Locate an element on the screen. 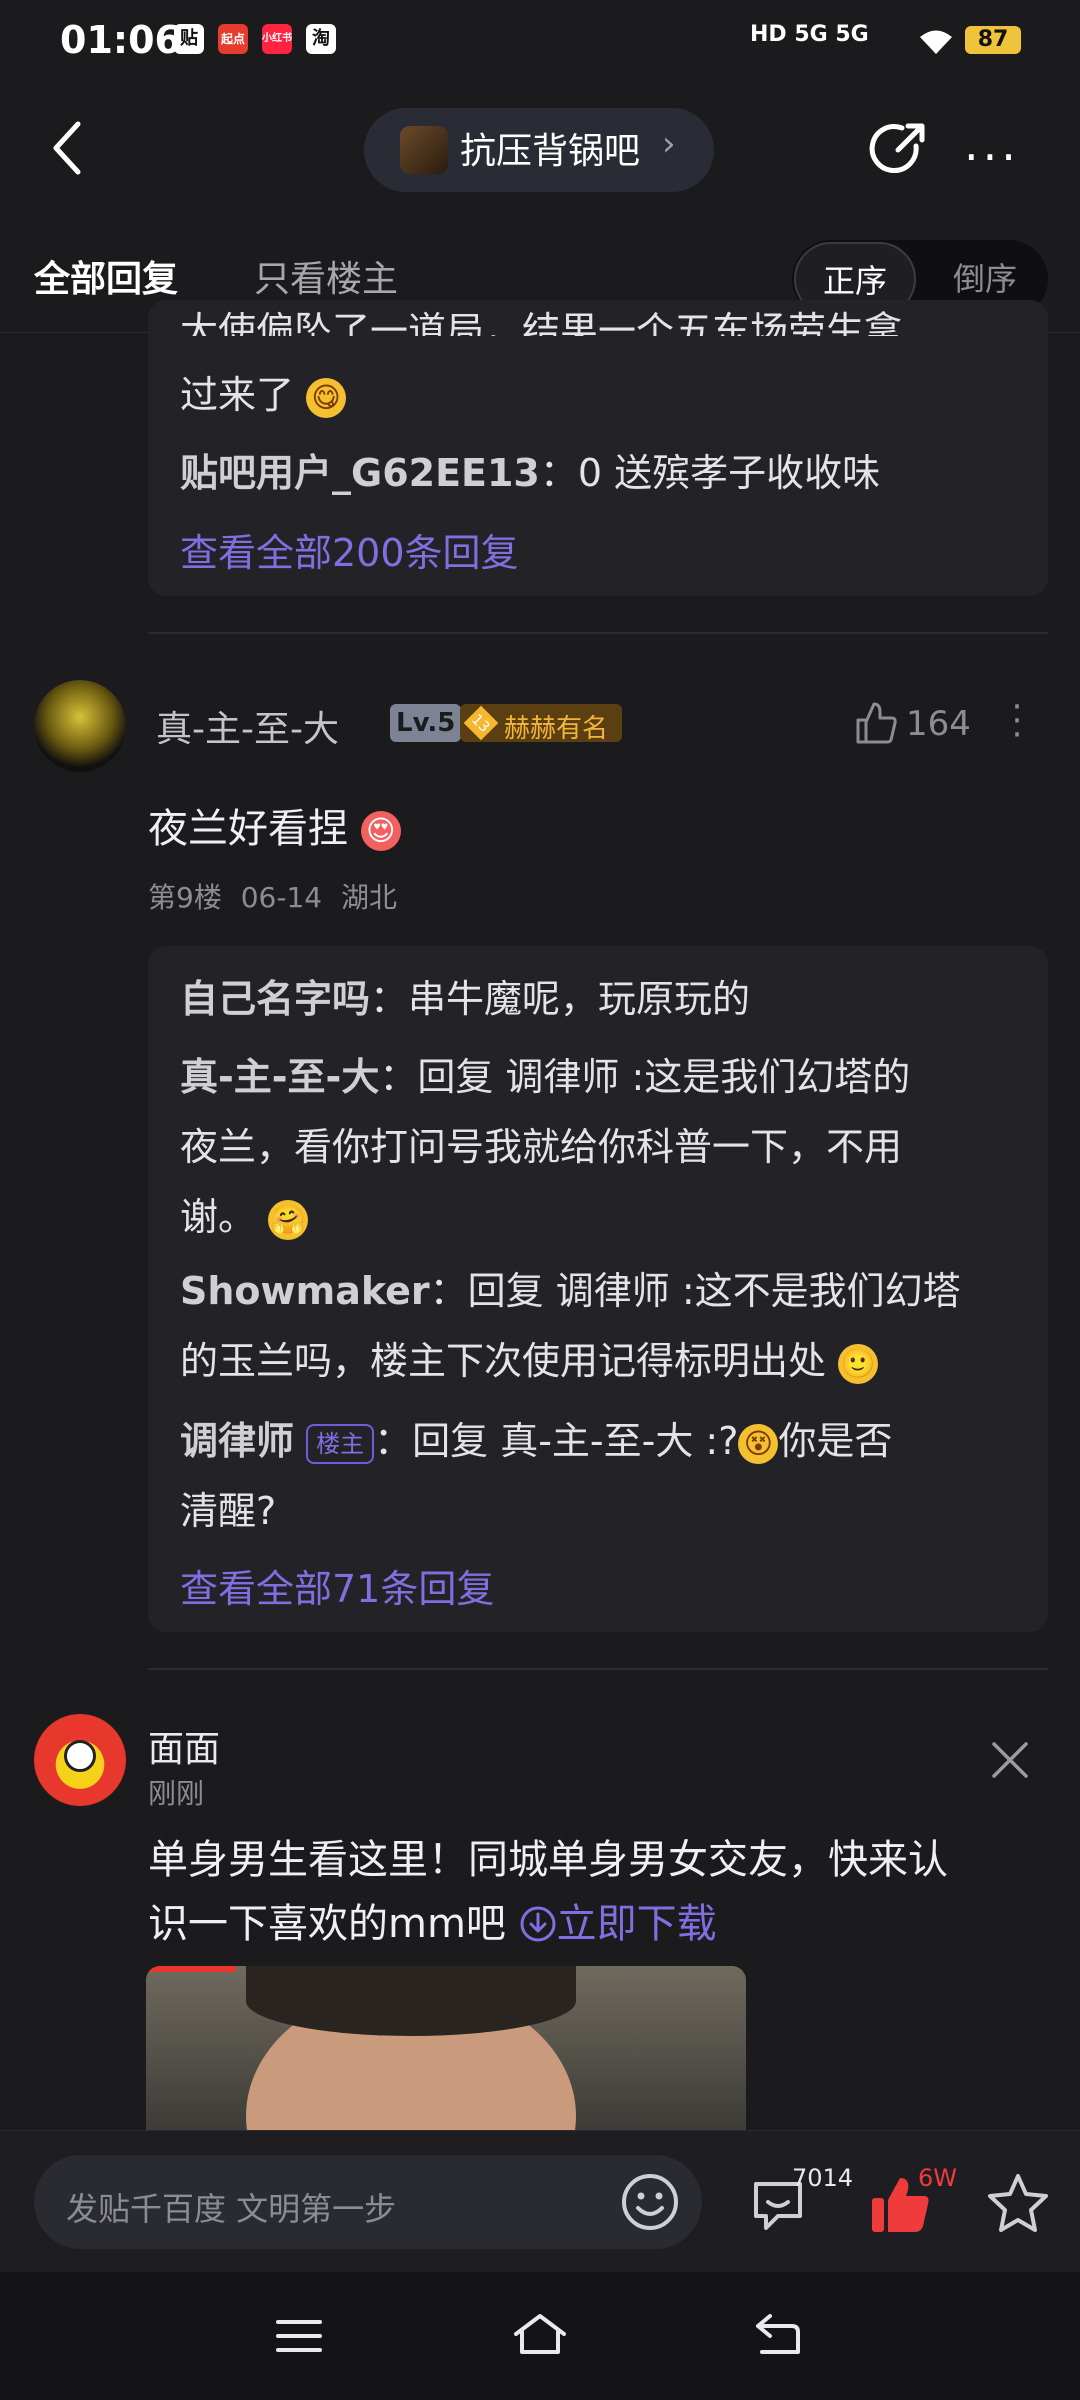 The width and height of the screenshot is (1080, 2400). more-options-icon: · · · is located at coordinates (1017, 721).